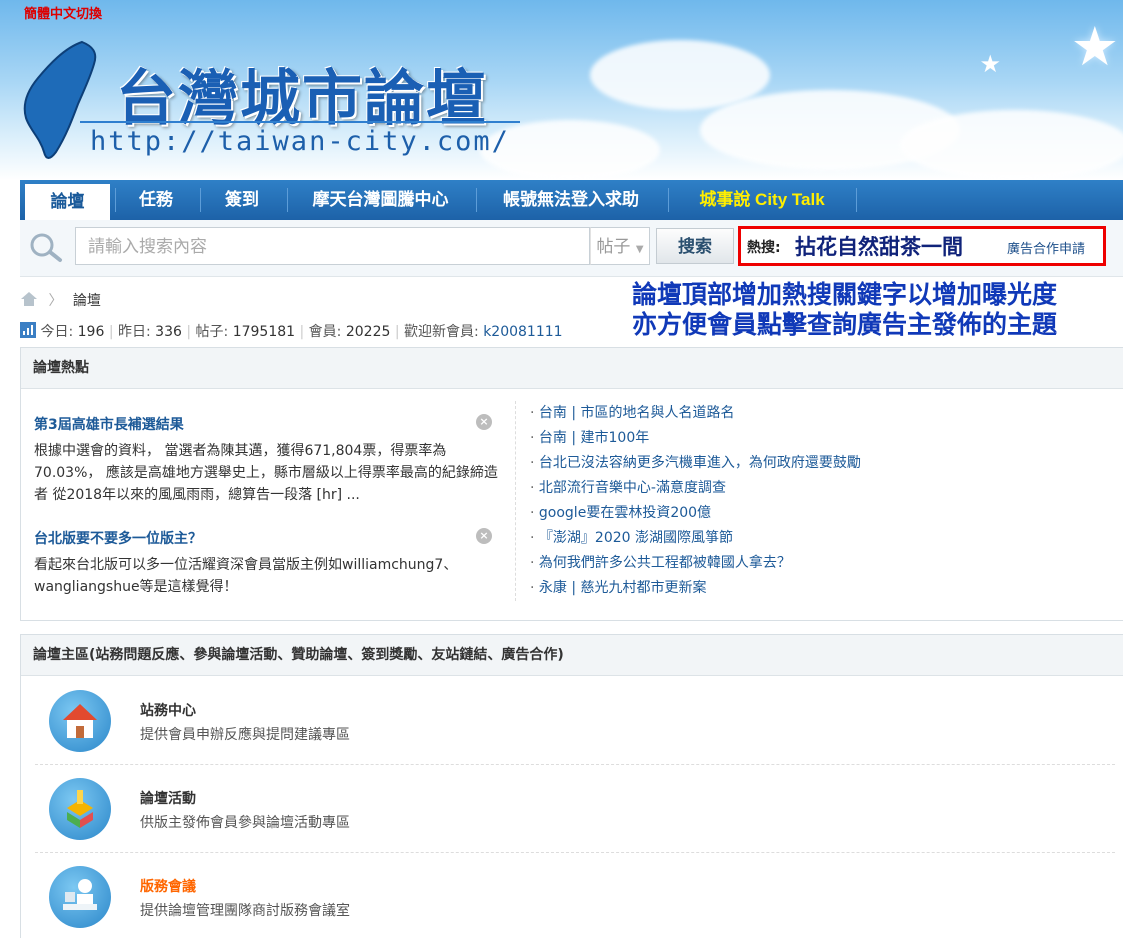 The width and height of the screenshot is (1123, 940). Describe the element at coordinates (242, 200) in the screenshot. I see `nav-tab-checkin: 簽到` at that location.